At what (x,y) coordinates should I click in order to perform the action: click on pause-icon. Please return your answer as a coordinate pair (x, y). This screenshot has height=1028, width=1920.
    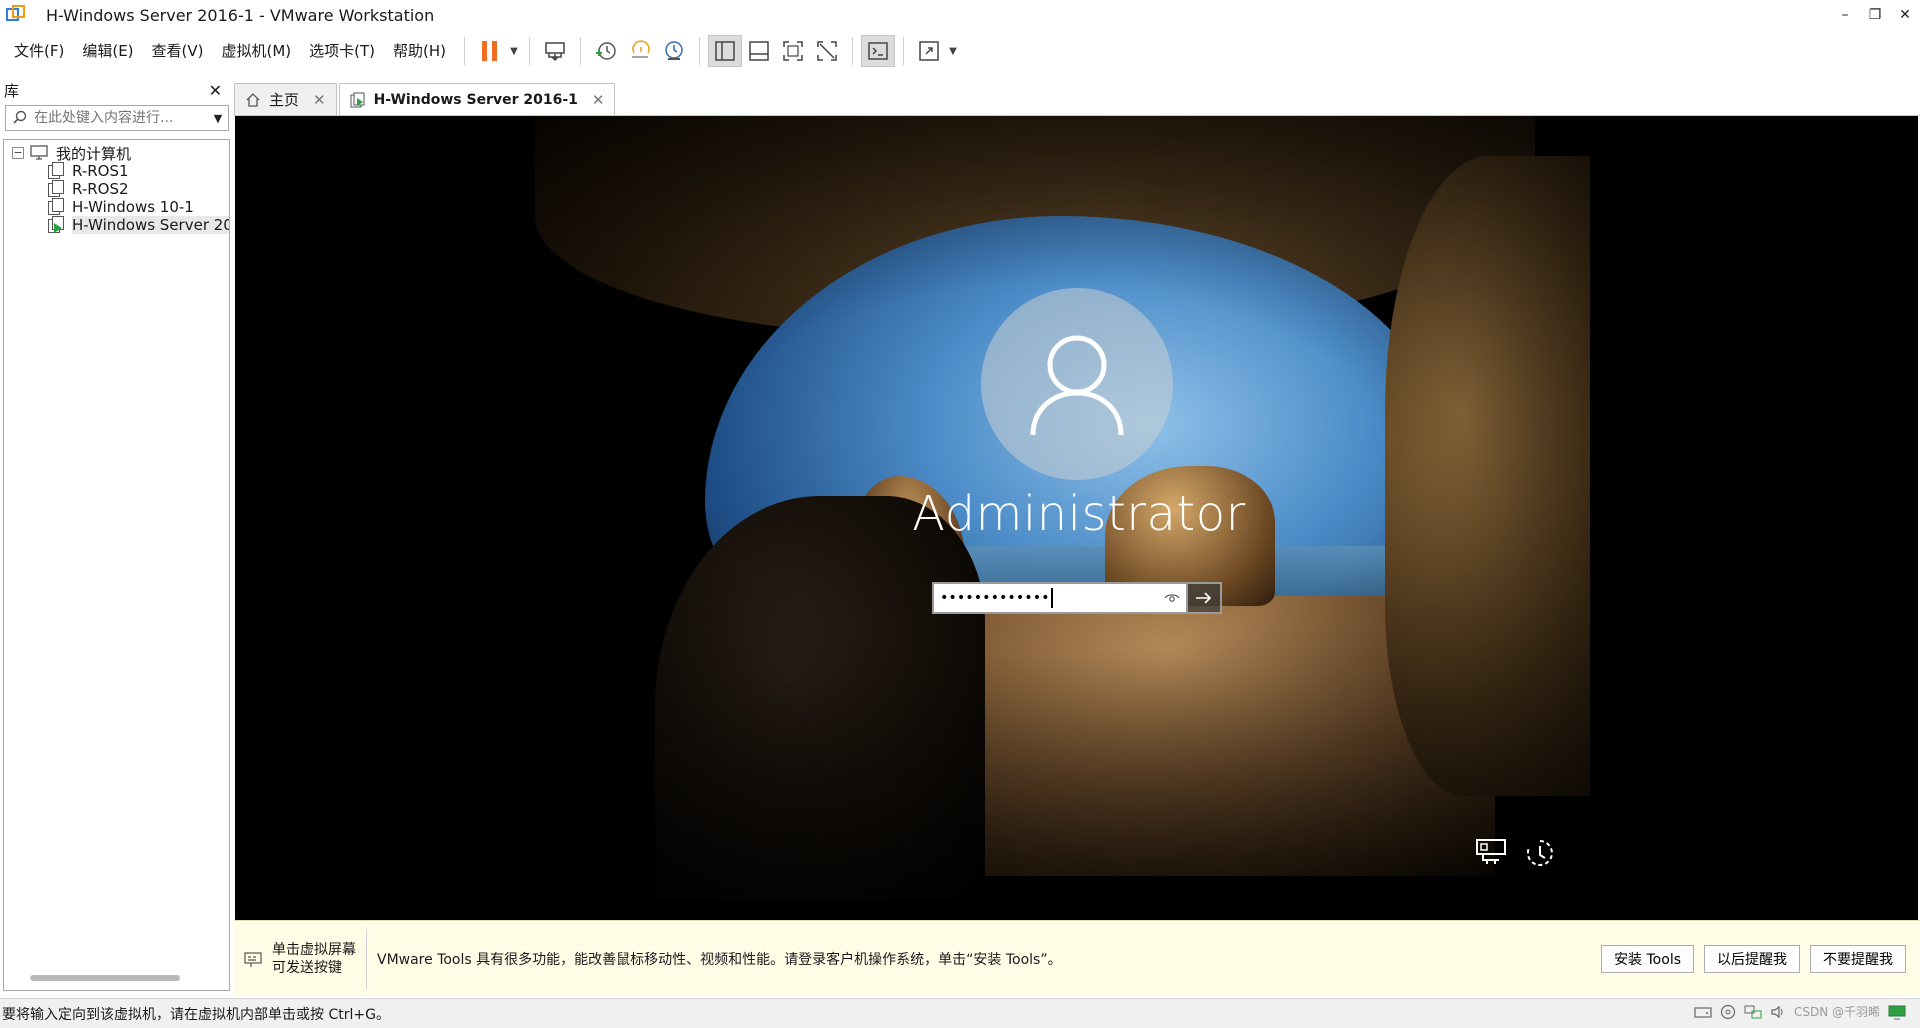
    Looking at the image, I should click on (490, 51).